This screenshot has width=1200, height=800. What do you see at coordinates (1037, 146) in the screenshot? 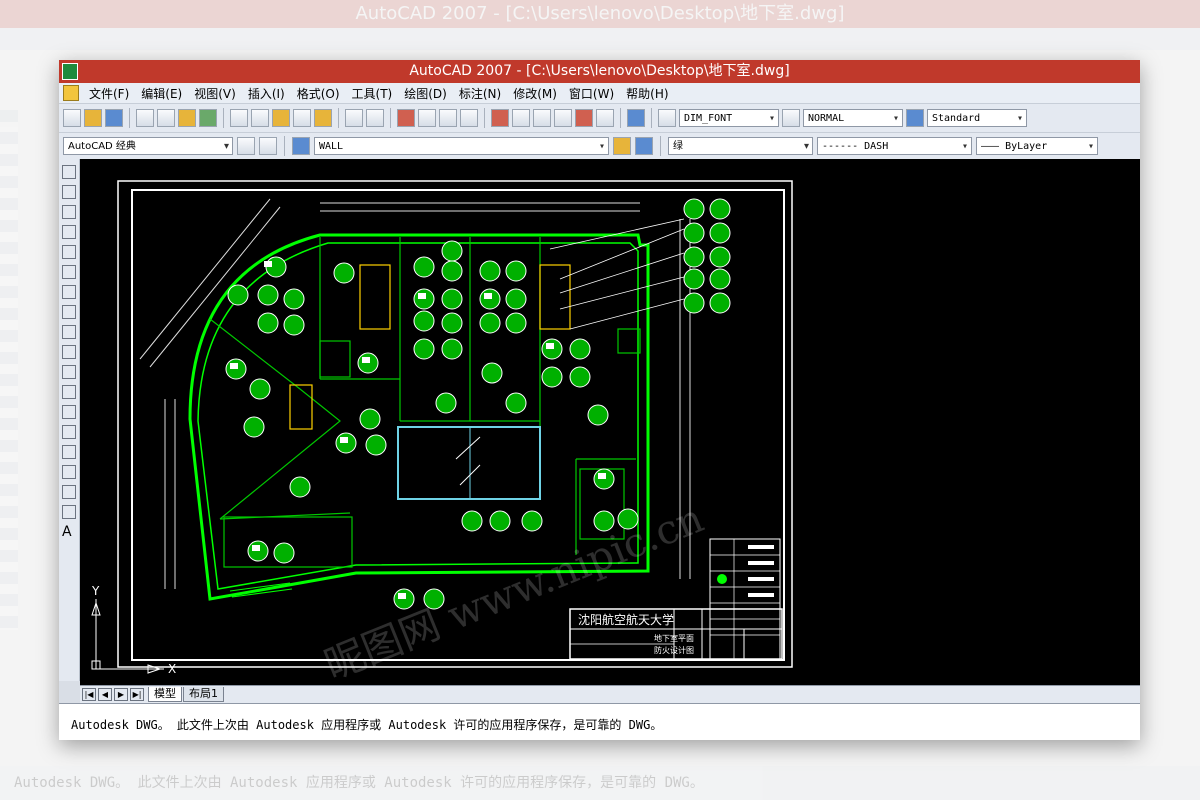
I see `lineweight-select: ——— ByLayer` at bounding box center [1037, 146].